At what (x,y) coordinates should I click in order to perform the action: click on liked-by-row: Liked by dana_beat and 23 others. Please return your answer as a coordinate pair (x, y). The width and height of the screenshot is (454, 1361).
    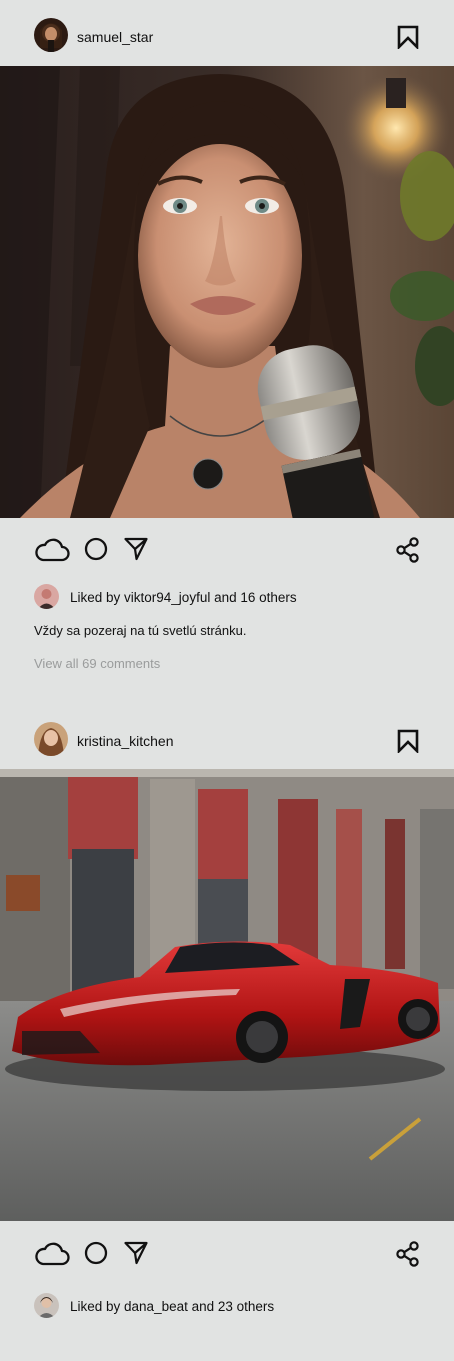
    Looking at the image, I should click on (227, 1310).